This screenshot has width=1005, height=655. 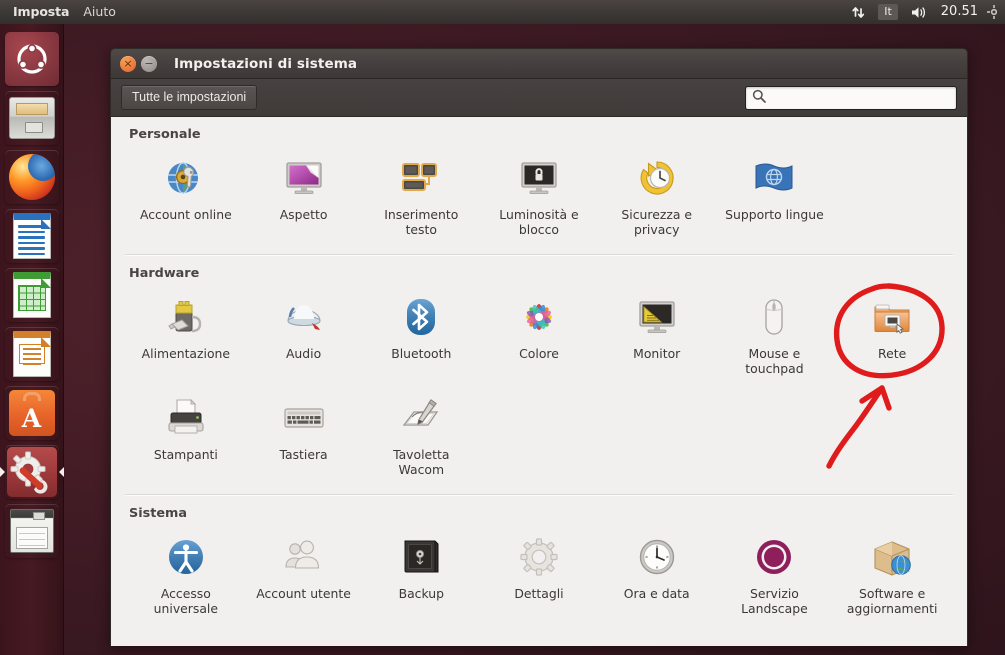 I want to click on section-title-personale: Personale, so click(x=165, y=134).